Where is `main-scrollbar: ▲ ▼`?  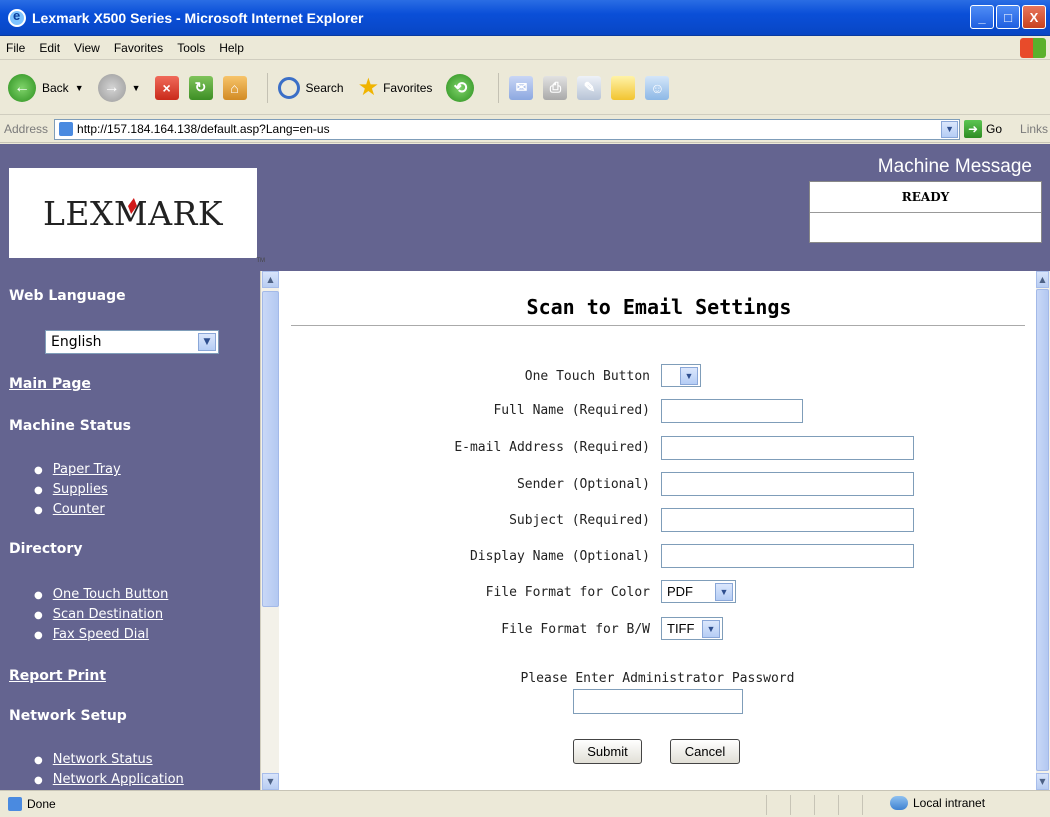
main-scrollbar: ▲ ▼ is located at coordinates (1043, 530).